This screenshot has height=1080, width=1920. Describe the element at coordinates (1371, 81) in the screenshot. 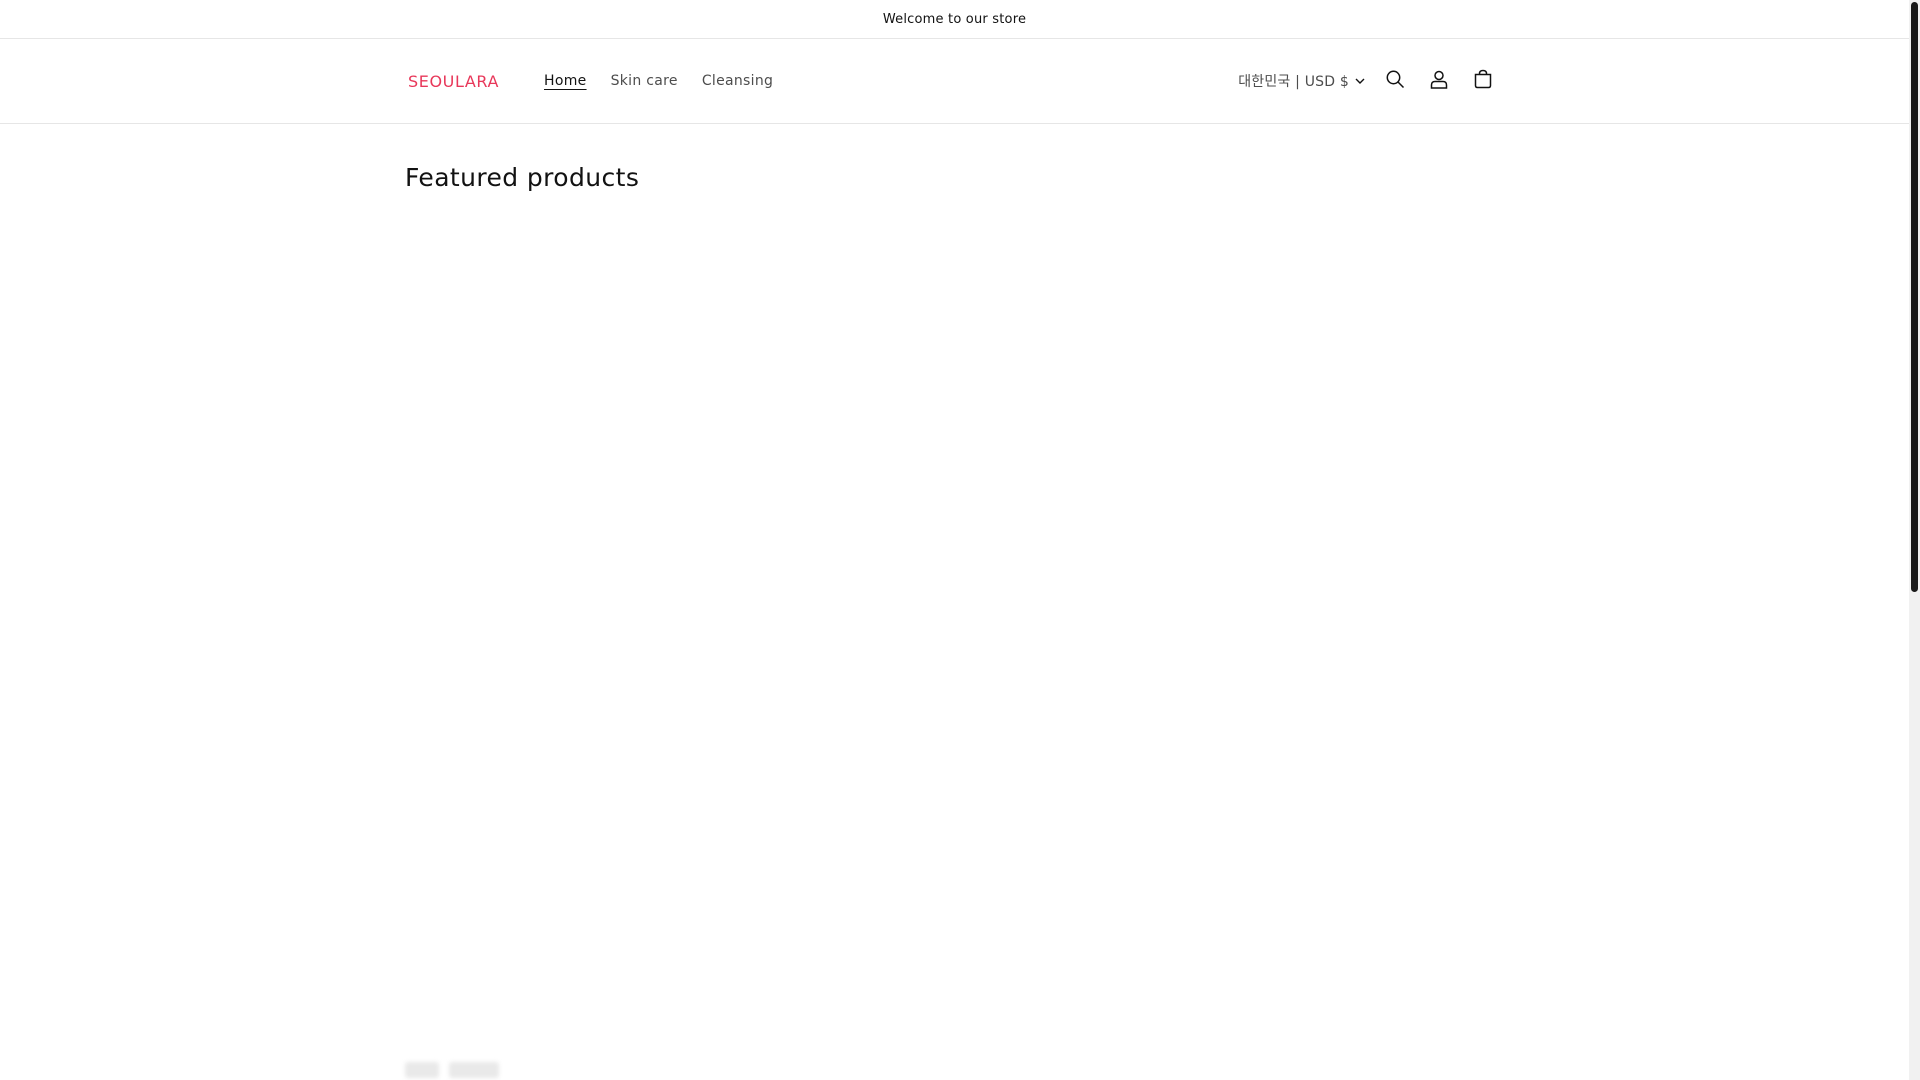

I see `header-actions: 대한민국 | USD $` at that location.